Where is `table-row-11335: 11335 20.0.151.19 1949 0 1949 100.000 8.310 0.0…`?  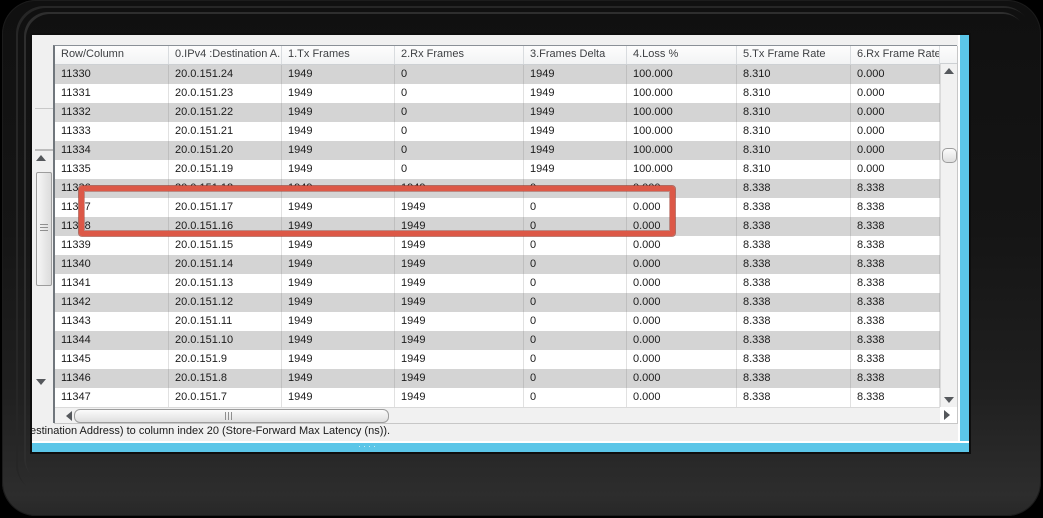
table-row-11335: 11335 20.0.151.19 1949 0 1949 100.000 8.310 0.0… is located at coordinates (497, 169).